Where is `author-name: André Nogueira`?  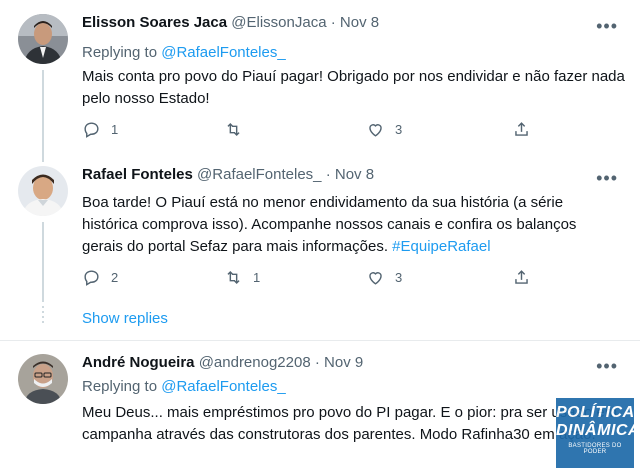
author-name: André Nogueira is located at coordinates (138, 362).